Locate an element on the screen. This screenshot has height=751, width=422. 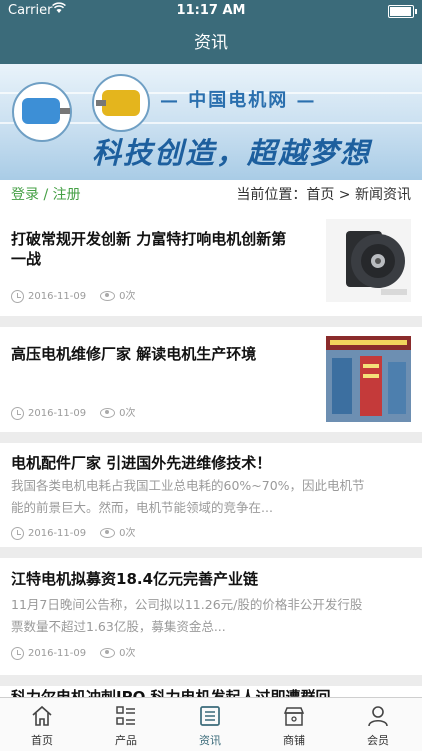
tab-label: 产品 is located at coordinates (126, 740).